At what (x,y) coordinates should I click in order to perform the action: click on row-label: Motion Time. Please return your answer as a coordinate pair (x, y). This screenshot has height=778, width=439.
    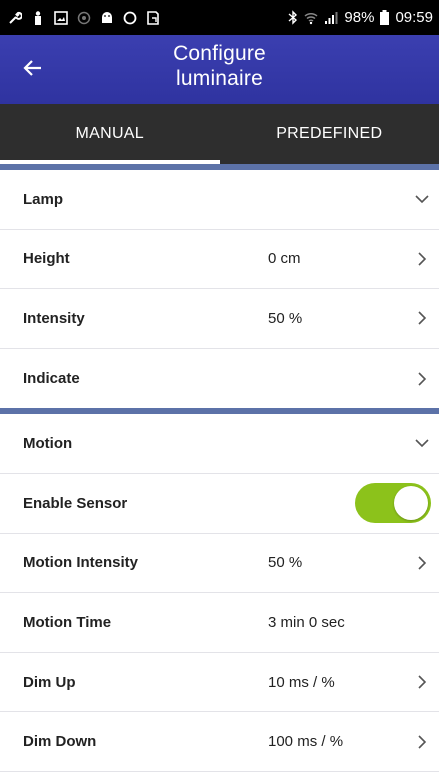
    Looking at the image, I should click on (67, 622).